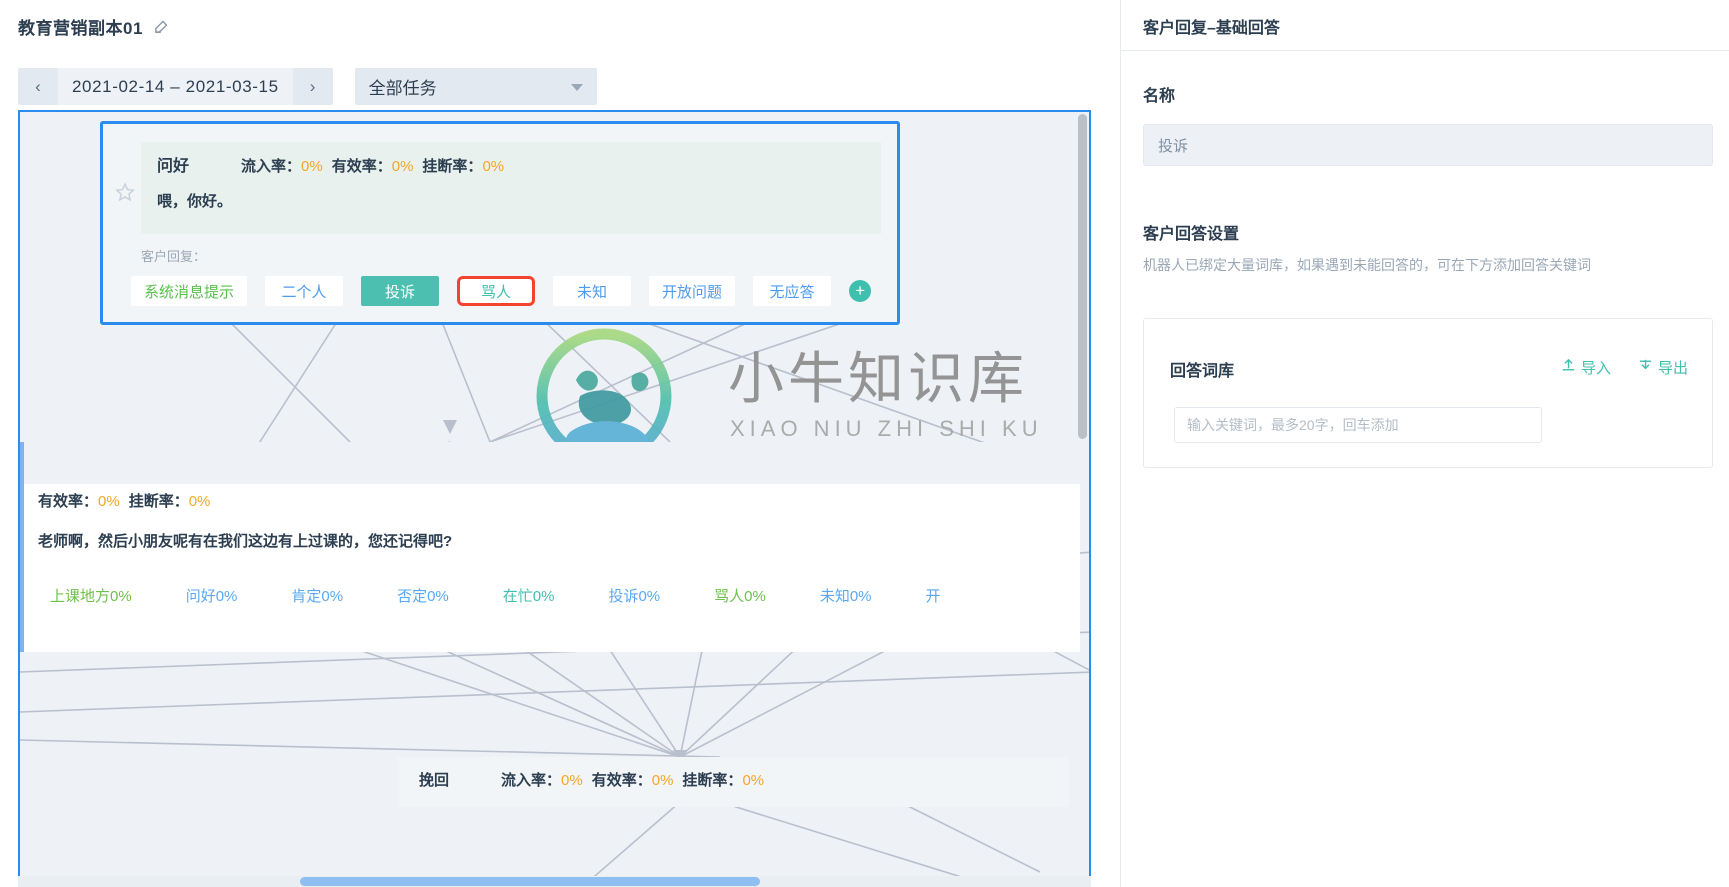  I want to click on node-header-row: 问好 流入率：0% 有效率：0% 挂断率：0%, so click(511, 164).